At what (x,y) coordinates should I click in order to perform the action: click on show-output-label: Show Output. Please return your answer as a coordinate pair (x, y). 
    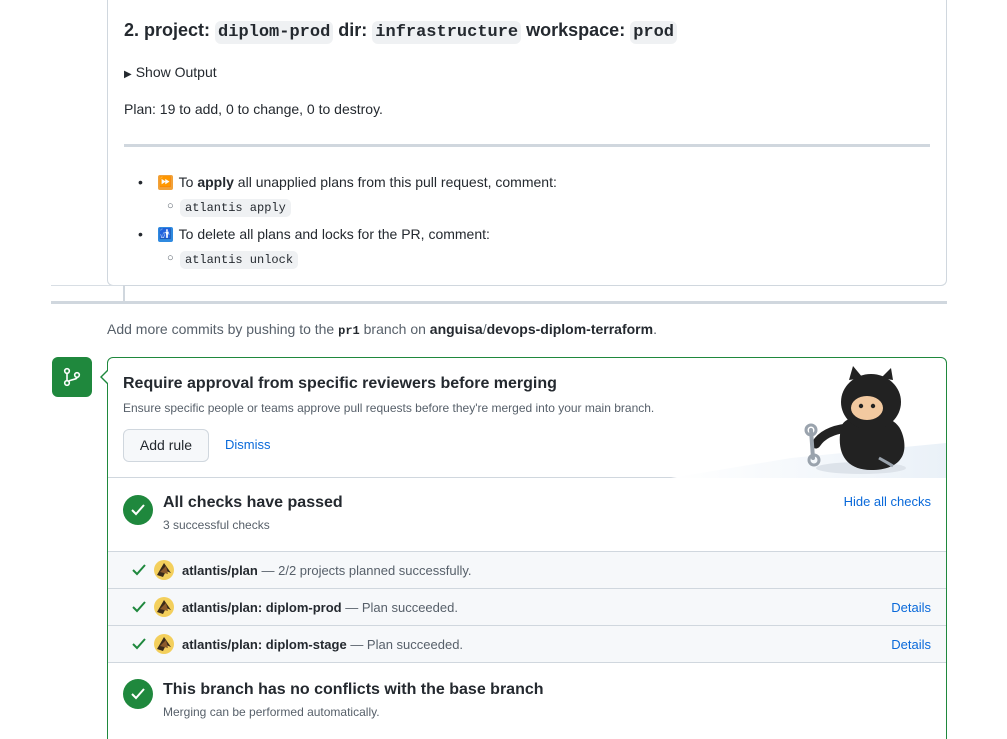
    Looking at the image, I should click on (176, 72).